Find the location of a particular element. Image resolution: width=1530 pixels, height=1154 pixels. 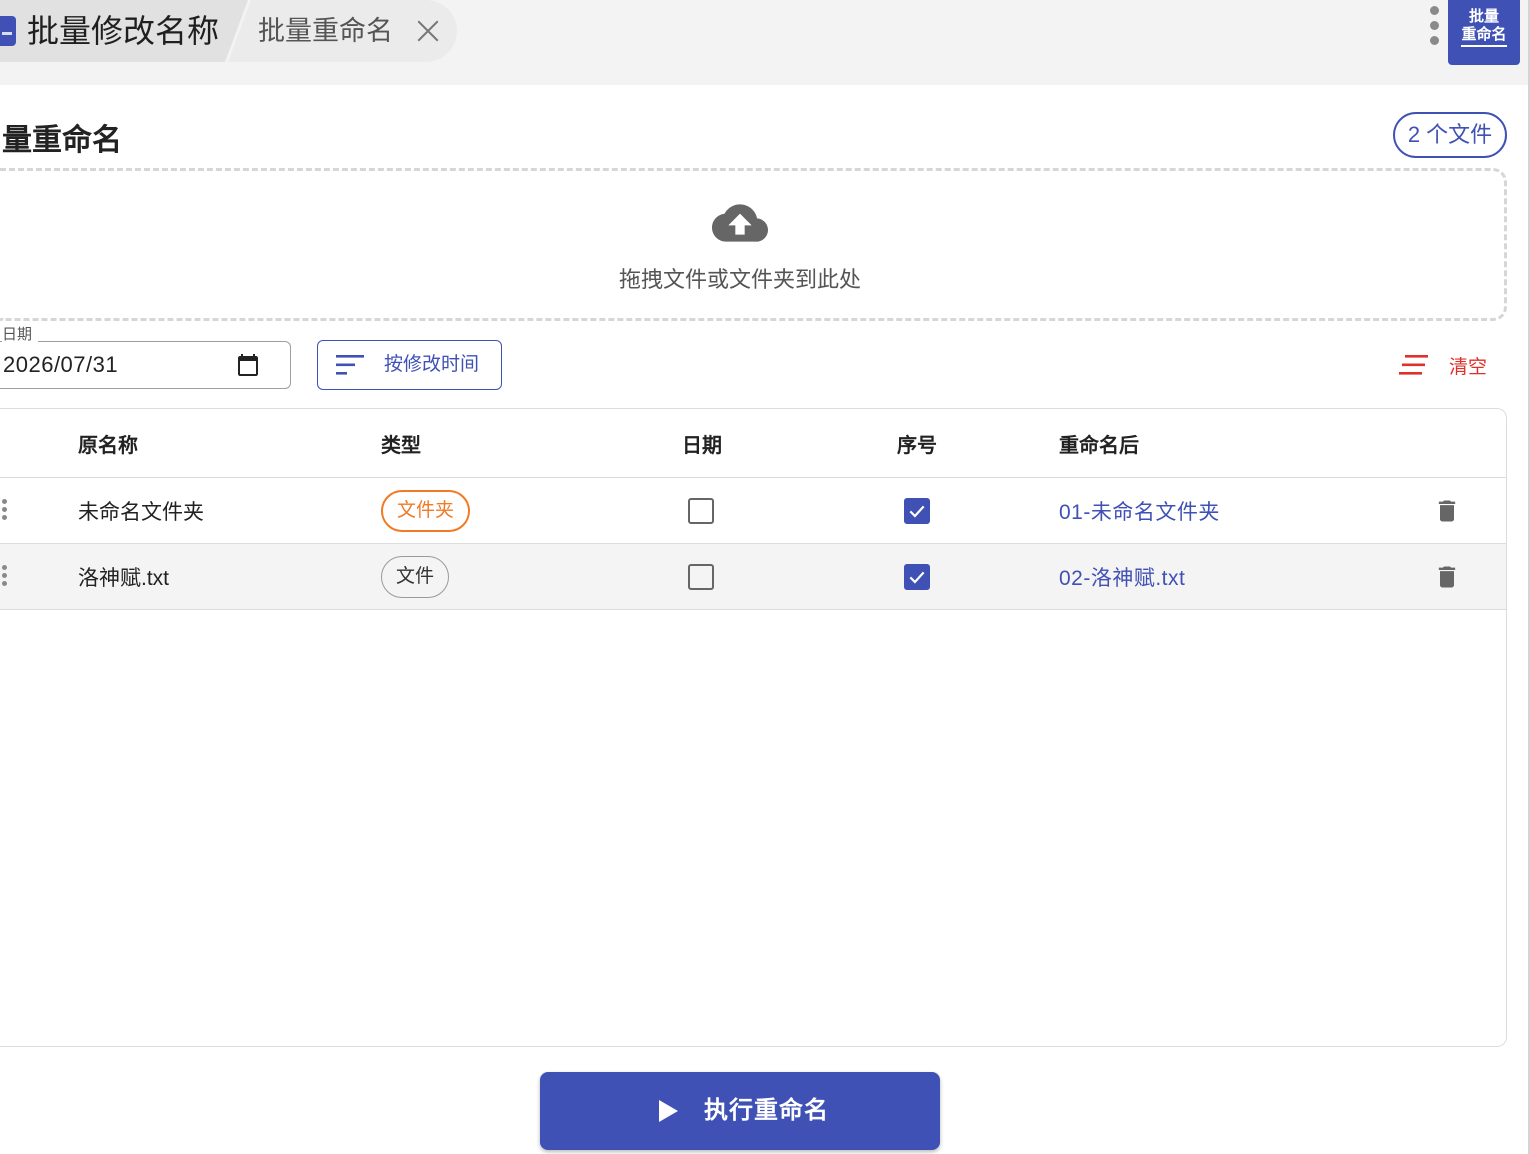

app-icon is located at coordinates (8, 31).